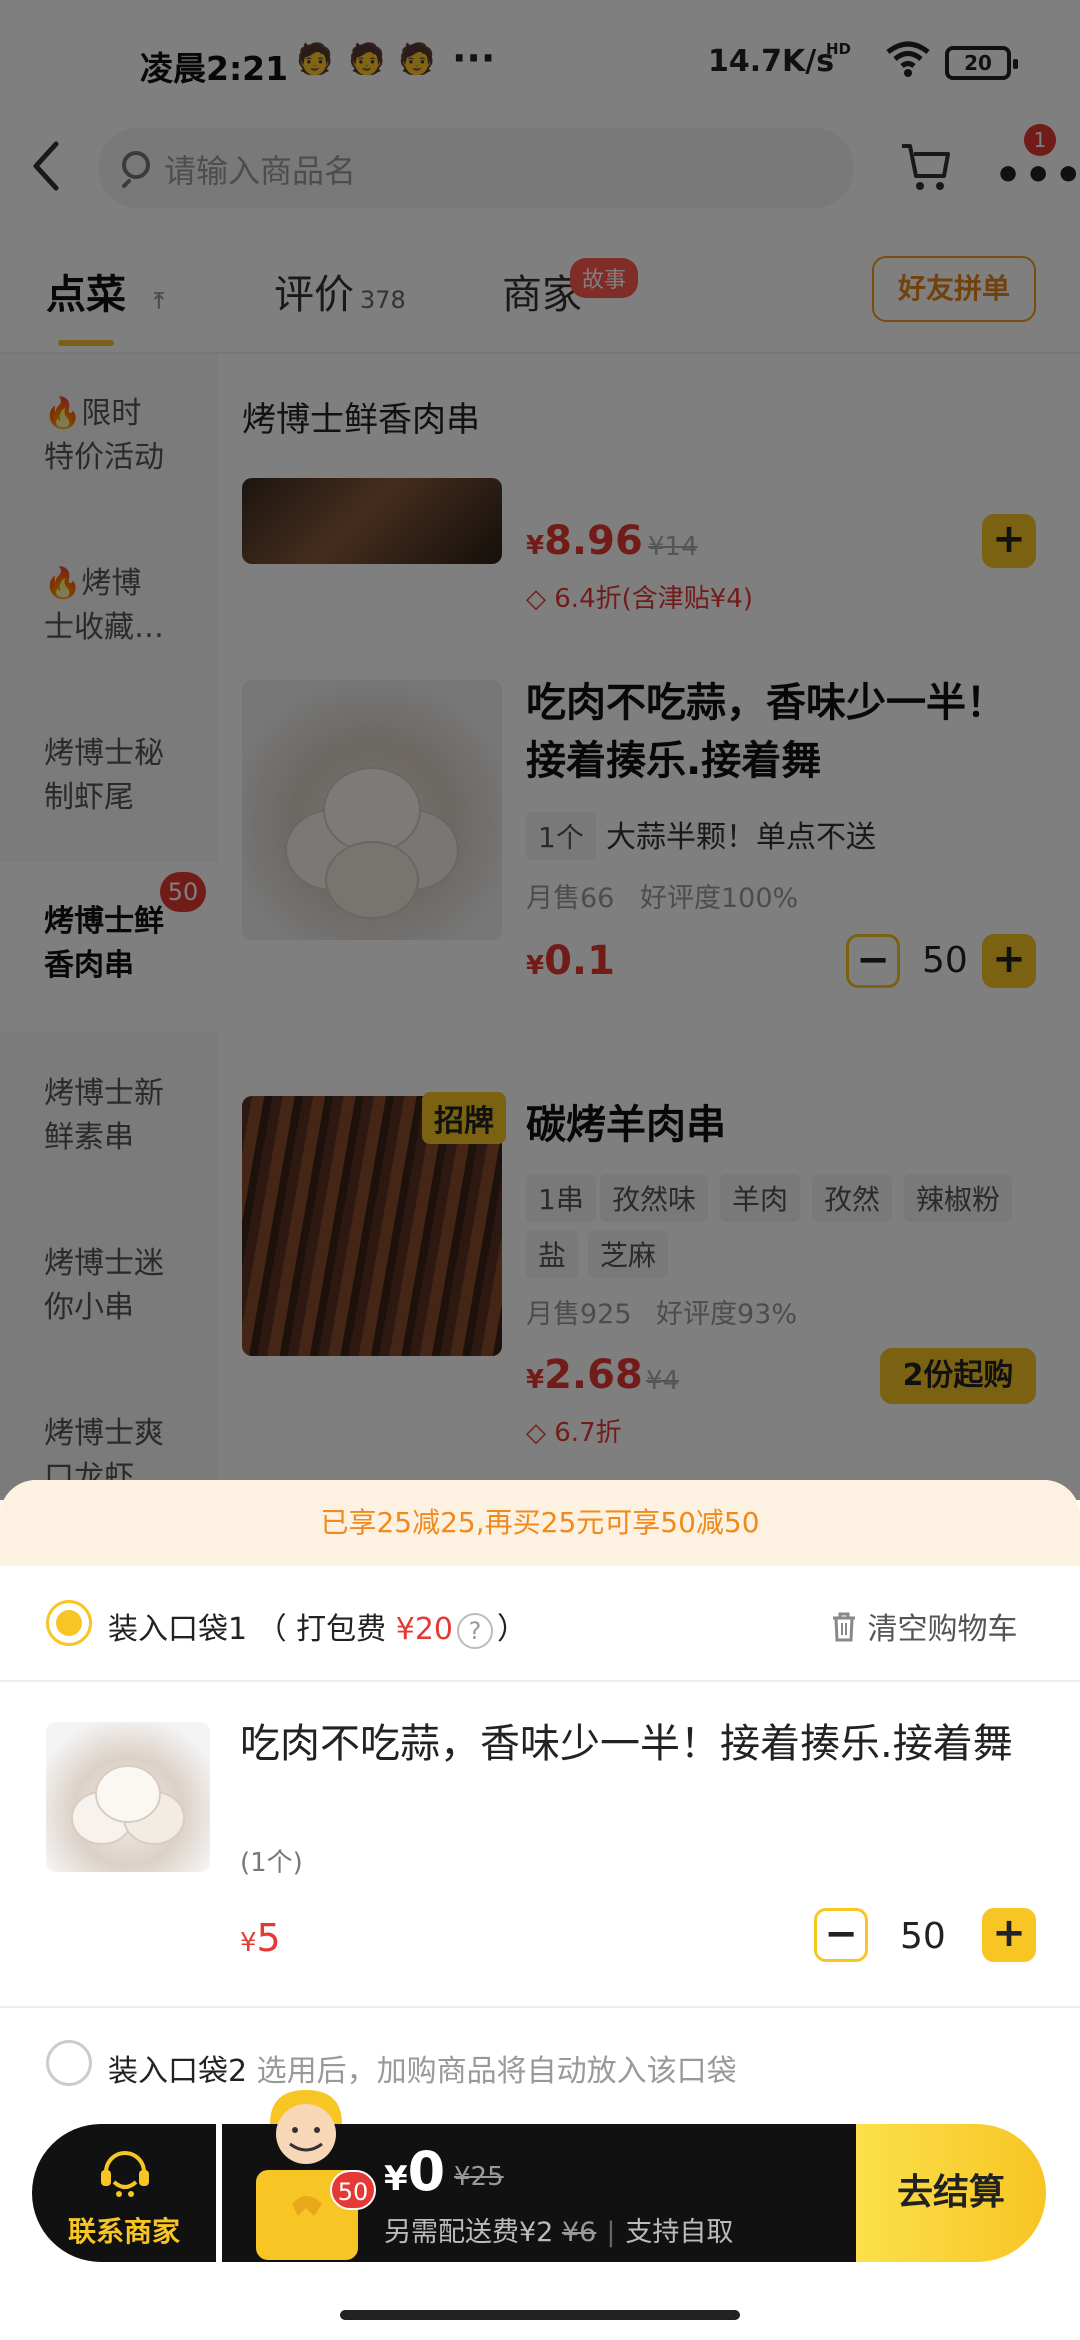  I want to click on garlic-image, so click(128, 1805).